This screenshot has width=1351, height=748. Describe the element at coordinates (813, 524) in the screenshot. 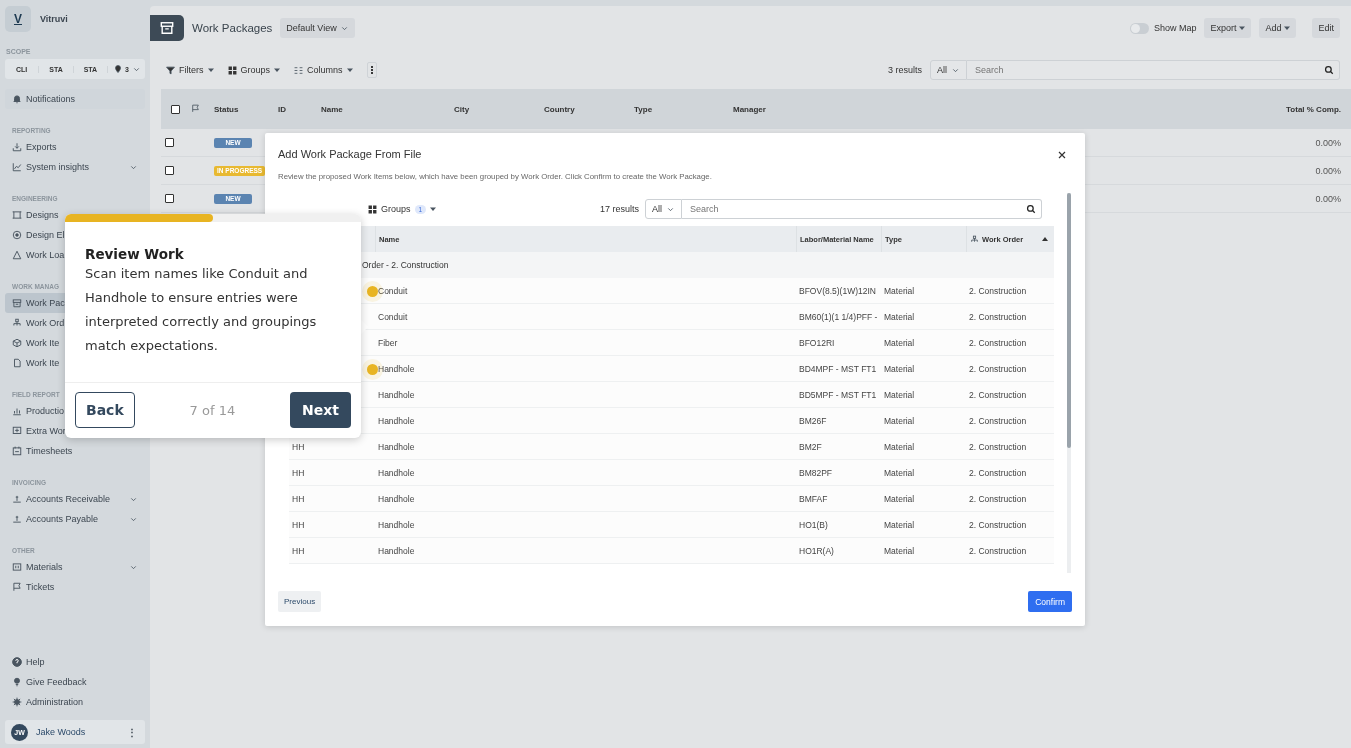

I see `table-cell-text: HO1(B)` at that location.